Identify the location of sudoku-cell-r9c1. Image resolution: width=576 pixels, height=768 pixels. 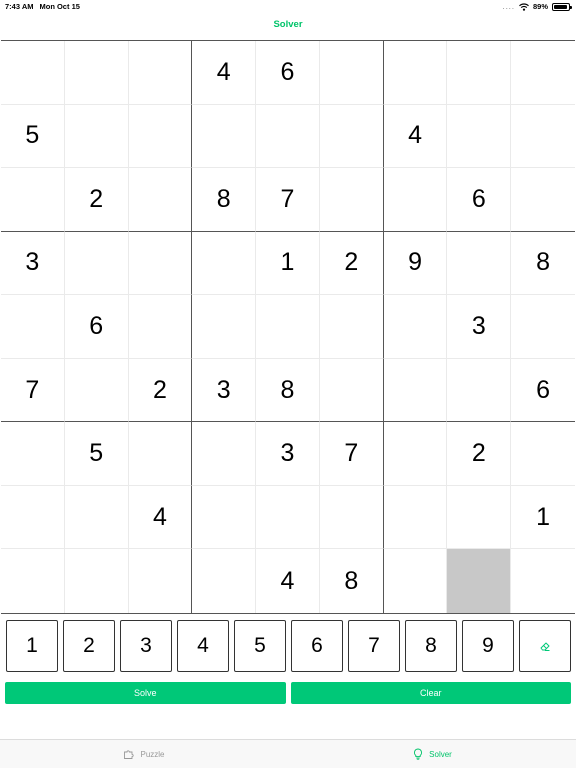
(33, 581).